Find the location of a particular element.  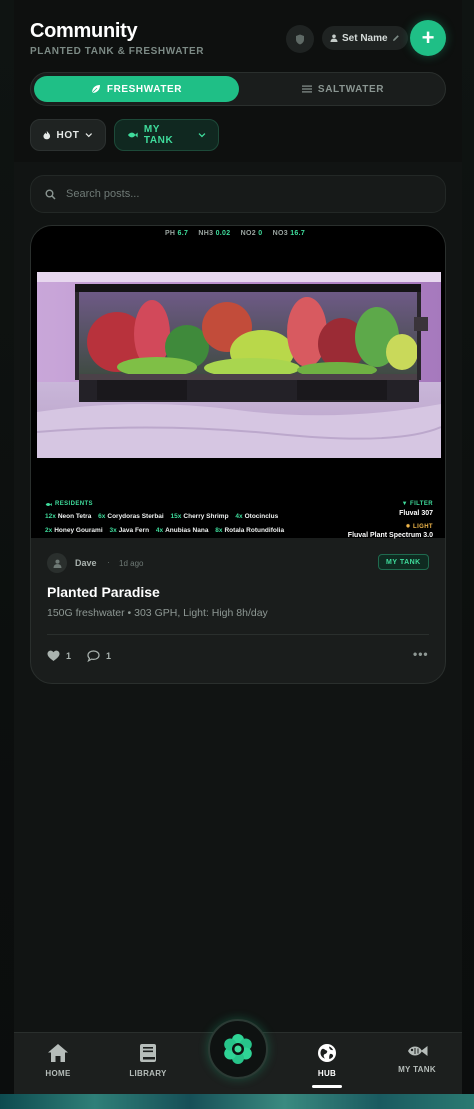

plus-icon: + is located at coordinates (428, 37).